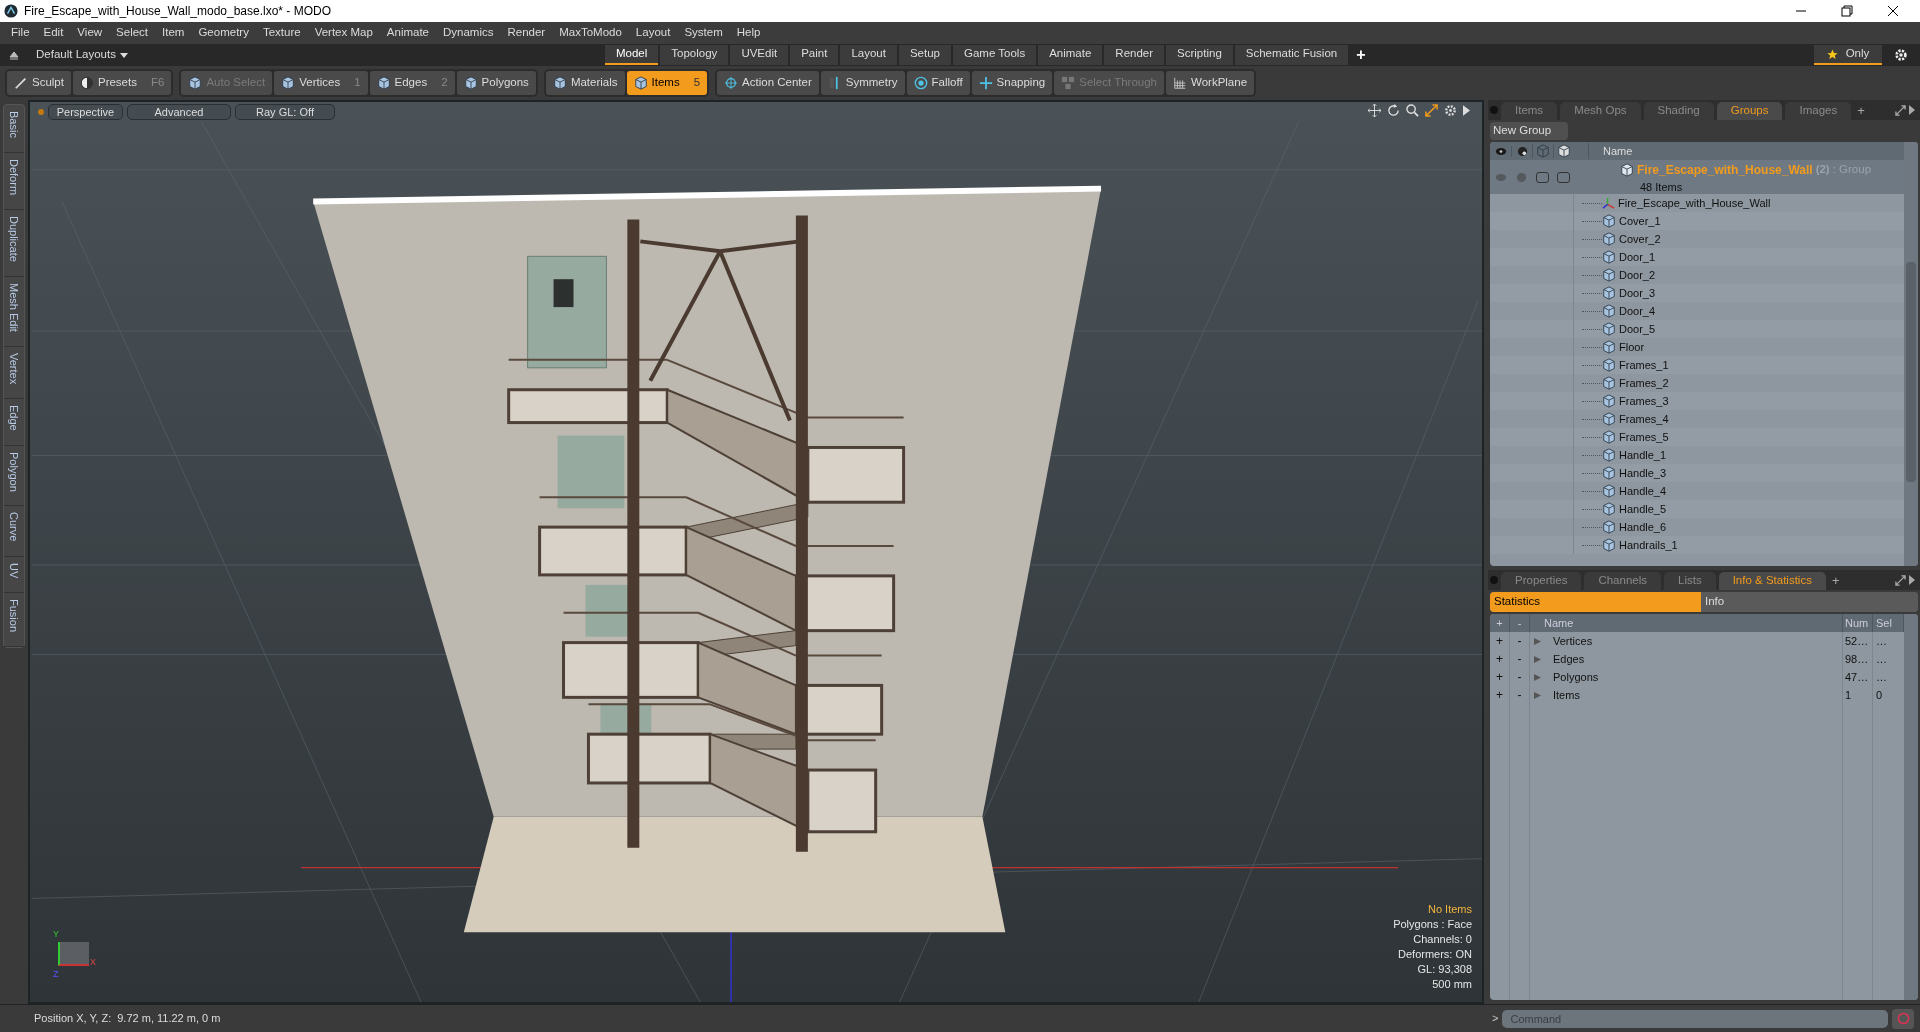 This screenshot has width=1920, height=1032. I want to click on play-arrow-icon, so click(1466, 110).